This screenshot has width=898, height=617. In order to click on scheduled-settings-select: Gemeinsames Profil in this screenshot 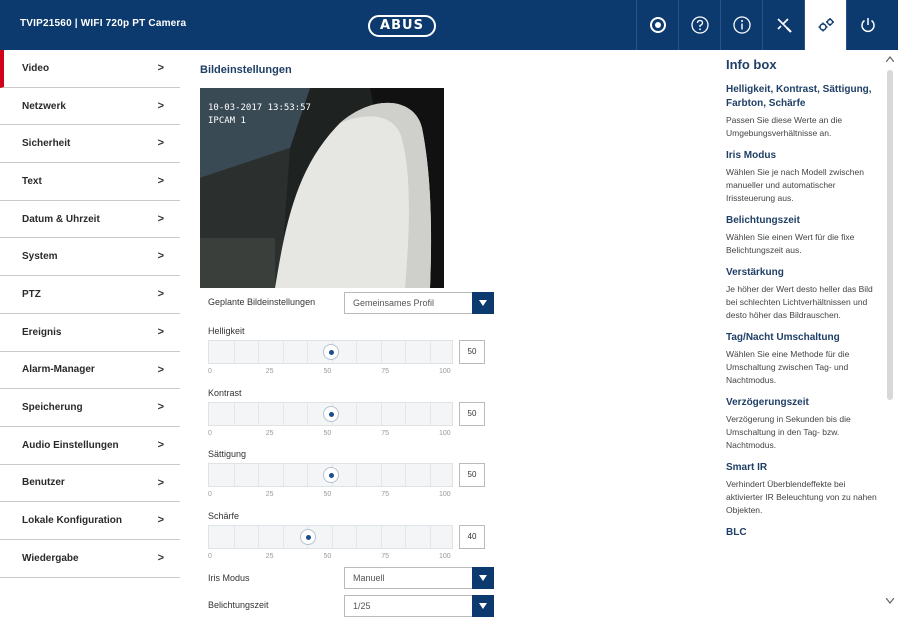, I will do `click(419, 303)`.